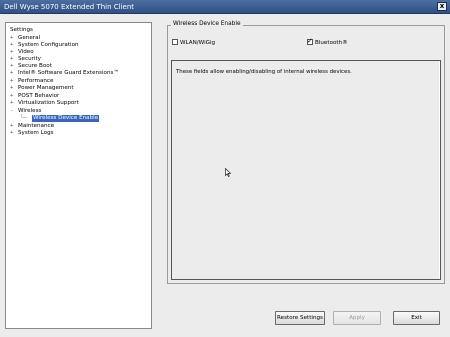 This screenshot has height=337, width=450. Describe the element at coordinates (442, 6) in the screenshot. I see `close-button: x` at that location.